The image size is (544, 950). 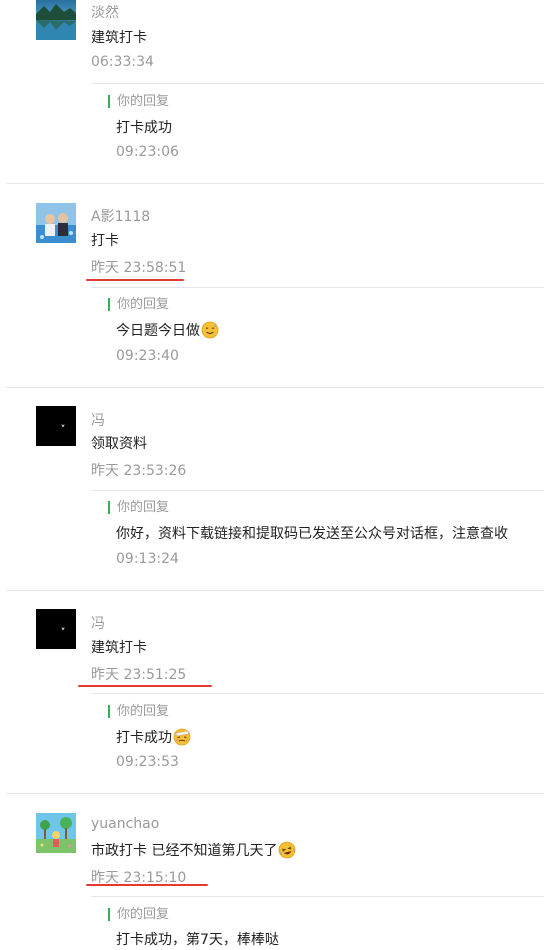 What do you see at coordinates (147, 356) in the screenshot?
I see `reply-time: 09:23:40` at bounding box center [147, 356].